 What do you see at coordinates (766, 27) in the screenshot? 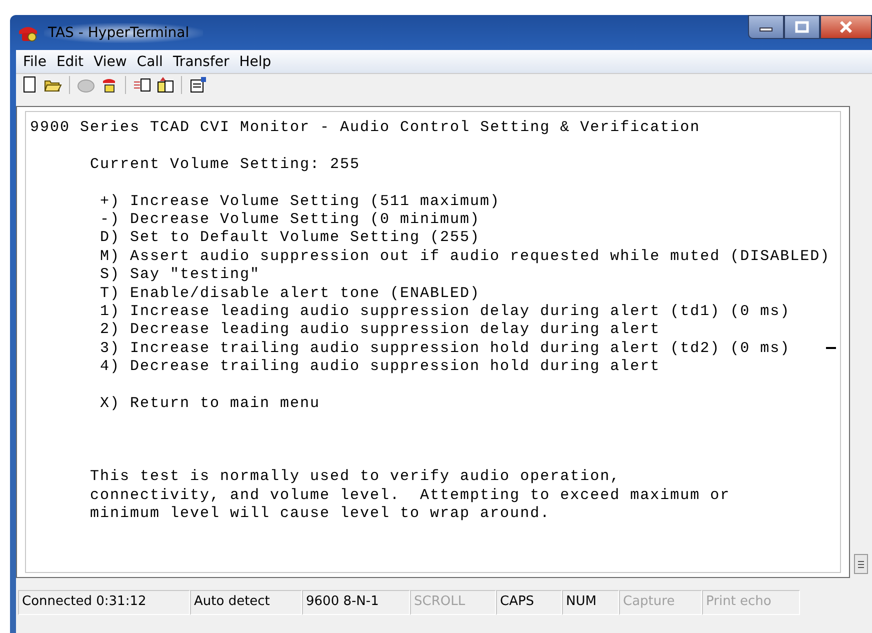
I see `minimize-button` at bounding box center [766, 27].